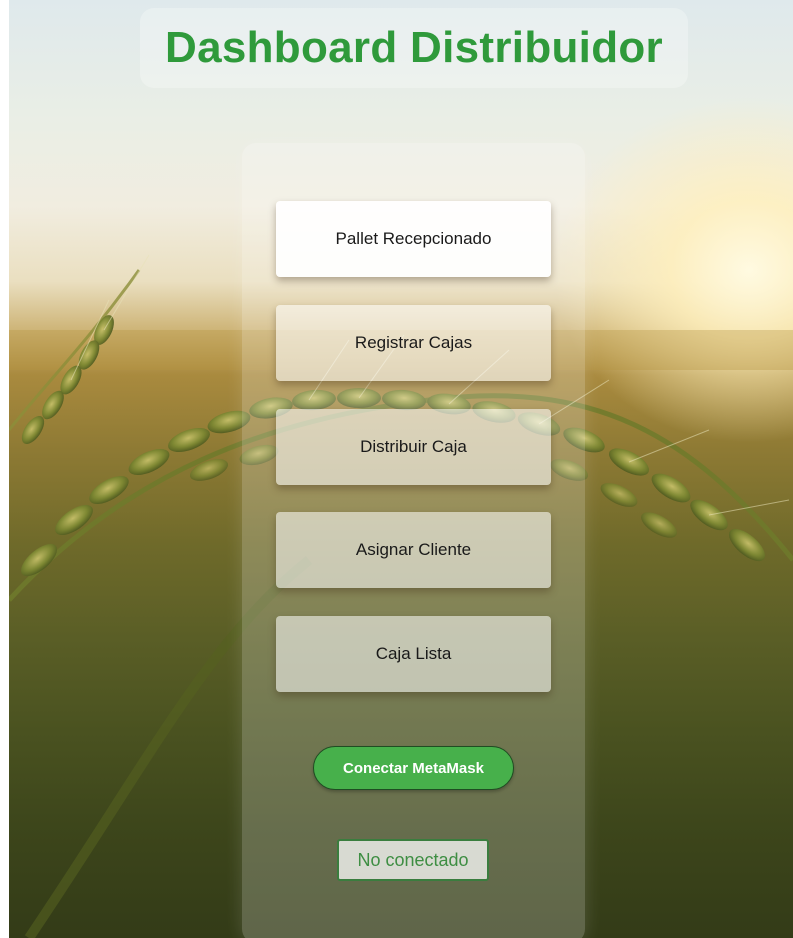  I want to click on connection-status-badge: No conectado, so click(413, 860).